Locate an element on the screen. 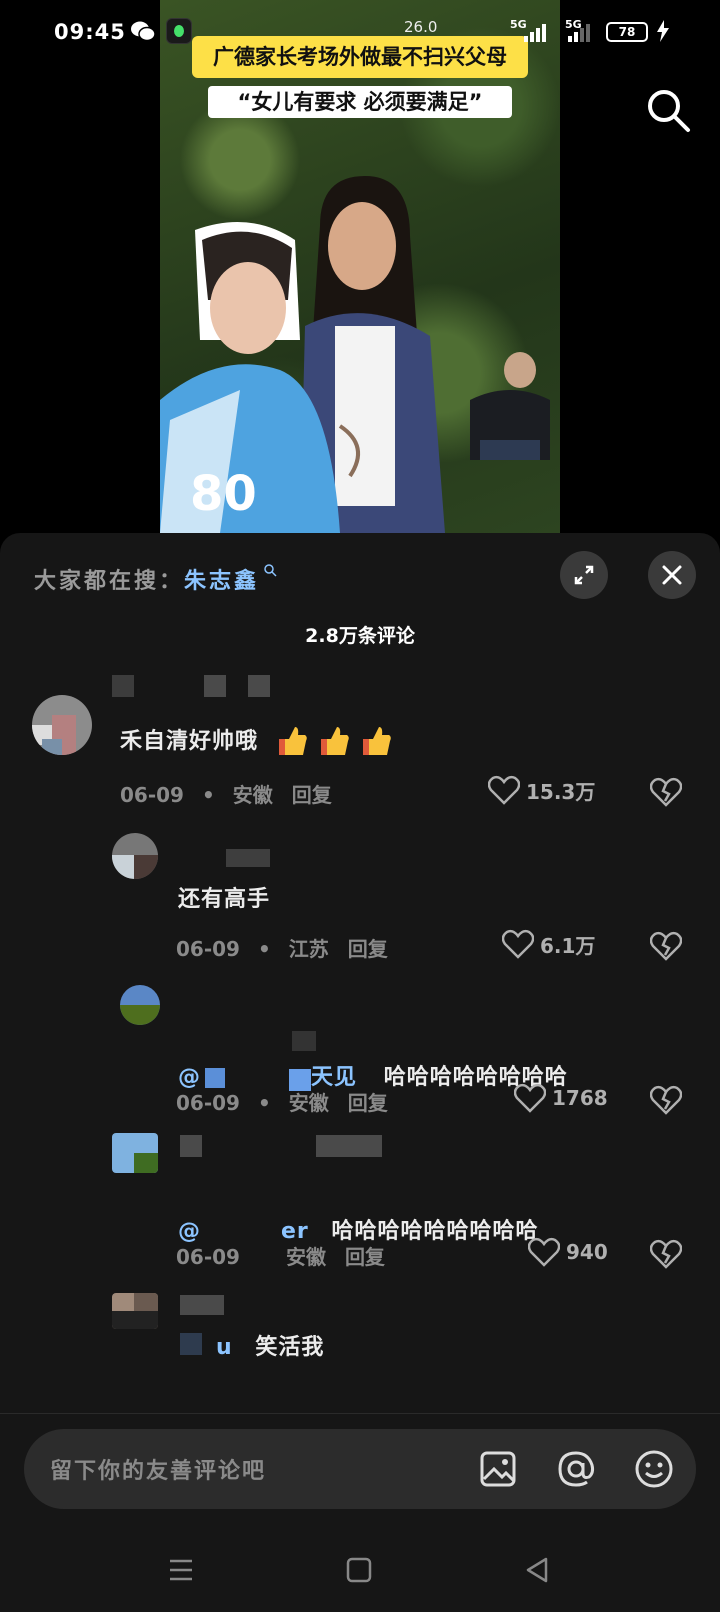 This screenshot has width=720, height=1612. close-button is located at coordinates (672, 575).